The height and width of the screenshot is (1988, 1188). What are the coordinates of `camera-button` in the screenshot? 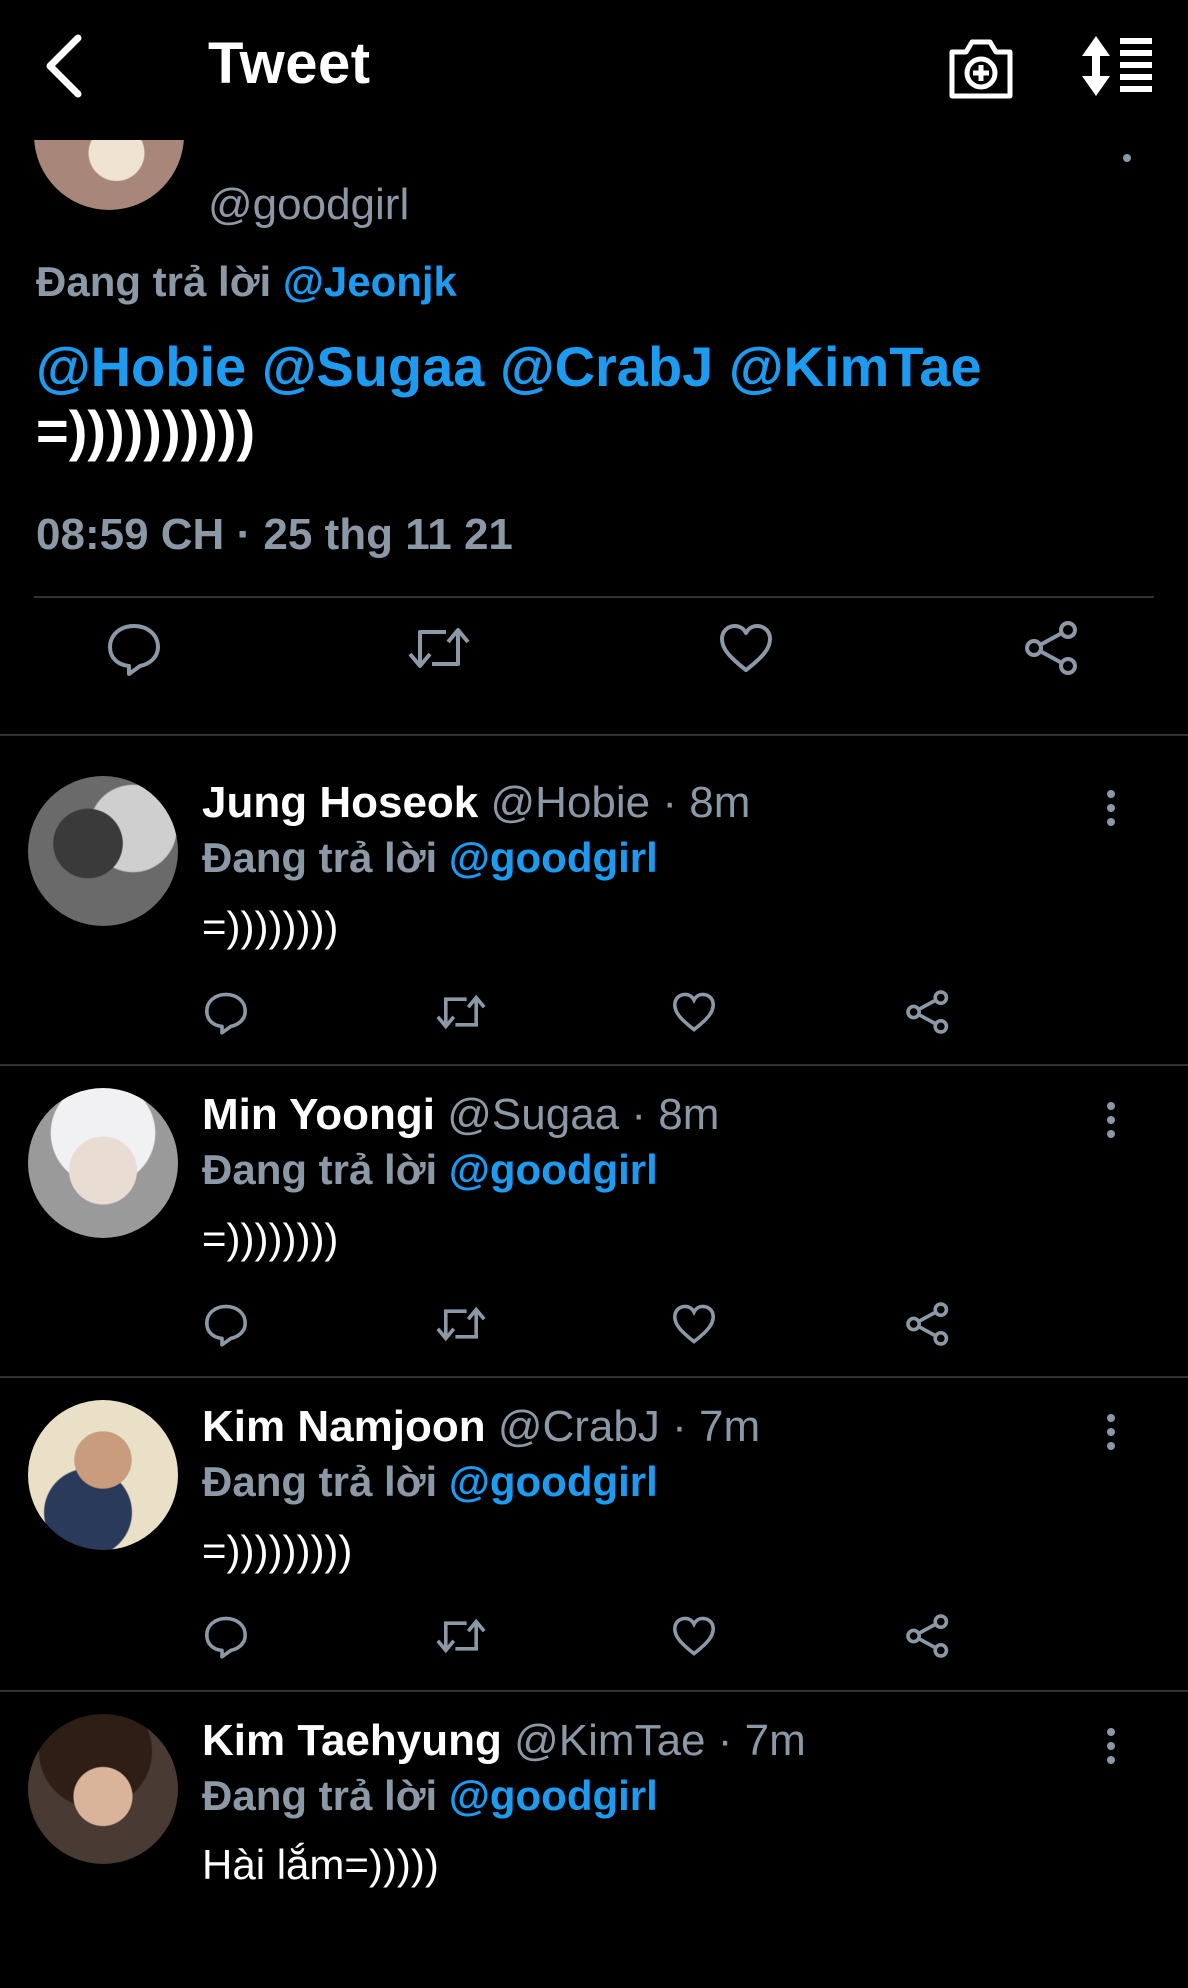 It's located at (981, 67).